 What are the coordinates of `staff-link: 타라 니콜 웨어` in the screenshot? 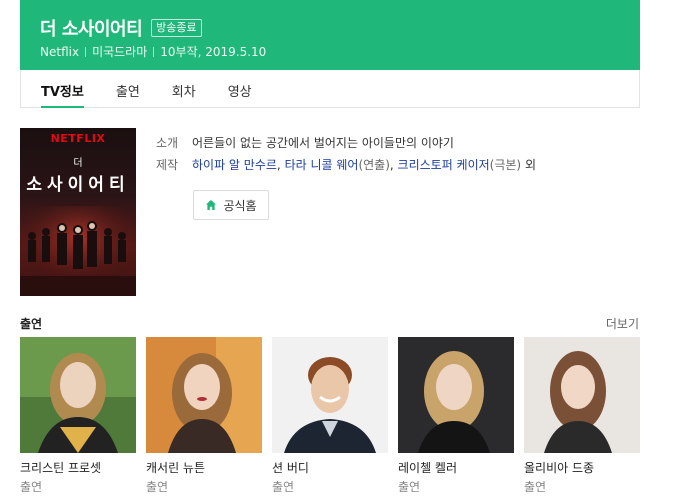 It's located at (322, 165).